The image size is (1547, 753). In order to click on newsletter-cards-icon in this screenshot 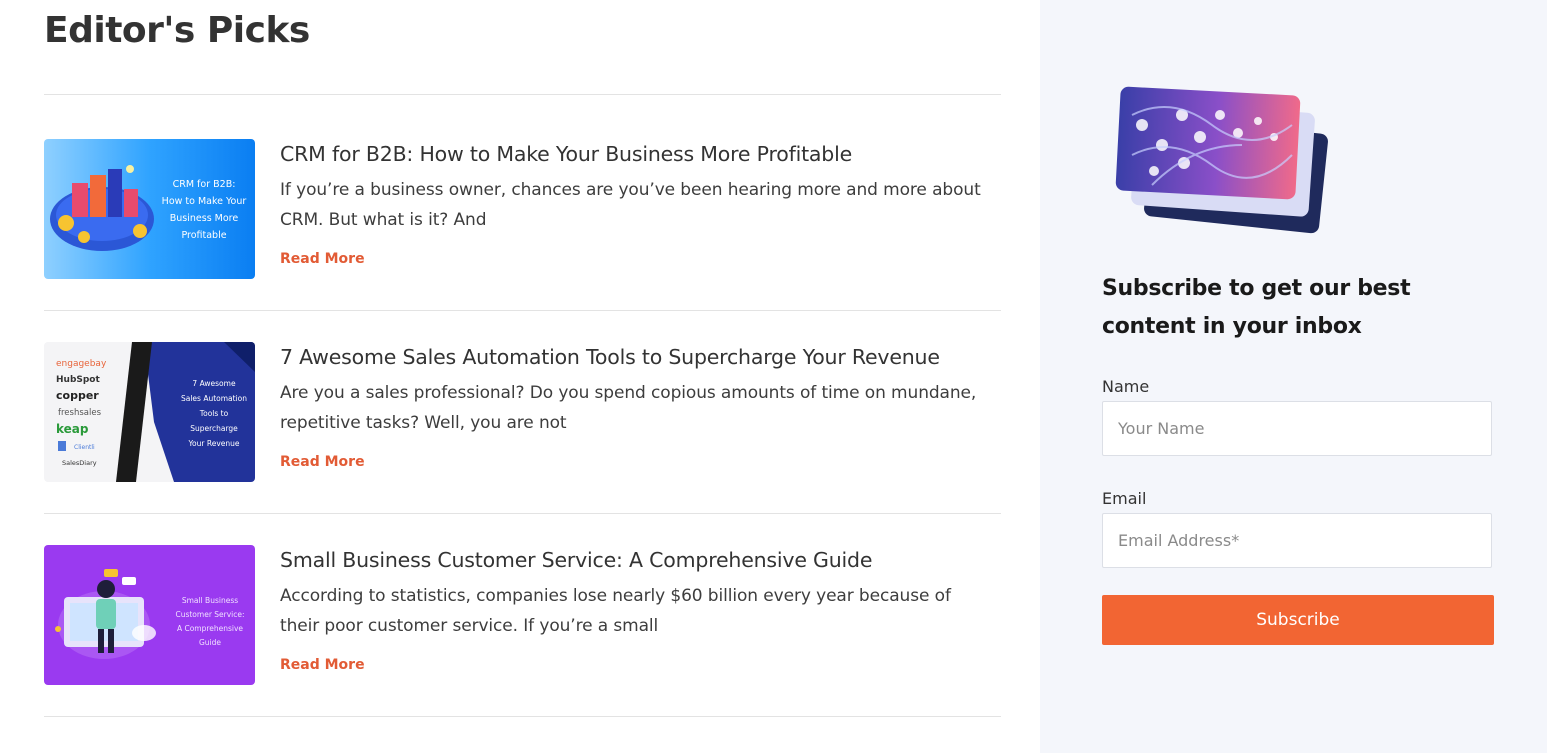, I will do `click(1222, 162)`.